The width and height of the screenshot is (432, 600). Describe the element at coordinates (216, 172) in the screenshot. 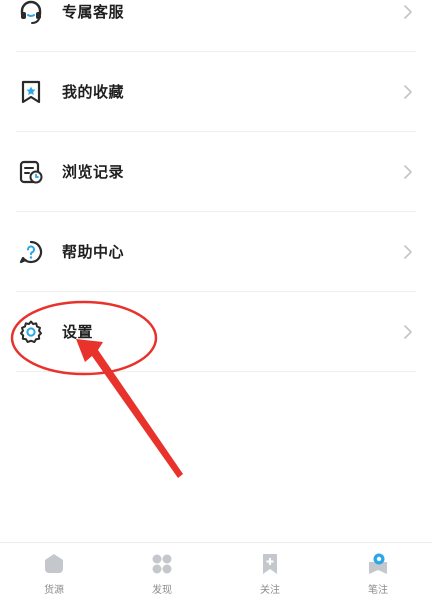

I see `menu-item-history: 浏览记录` at that location.